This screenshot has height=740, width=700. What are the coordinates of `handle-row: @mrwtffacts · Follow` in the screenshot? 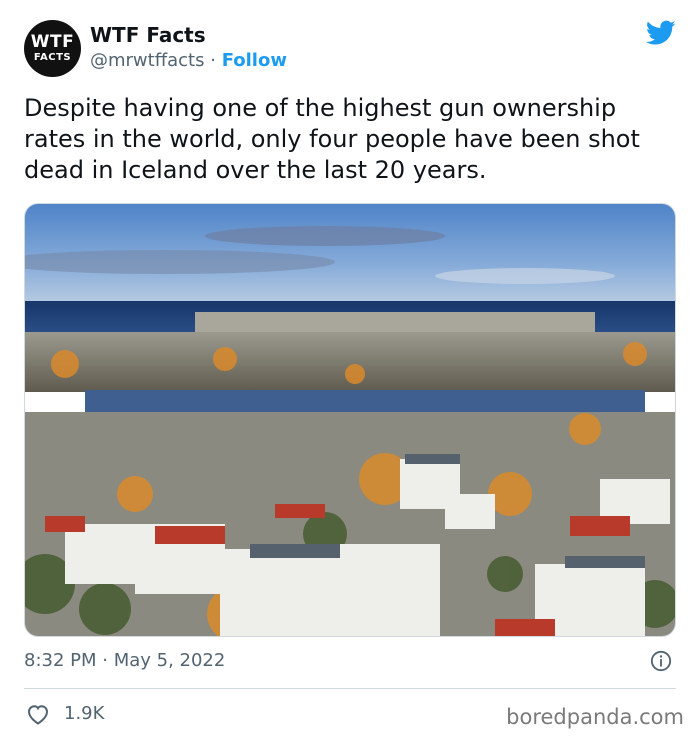 It's located at (188, 60).